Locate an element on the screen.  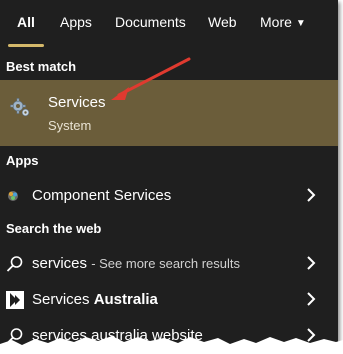
best-match-subtitle: System is located at coordinates (70, 125).